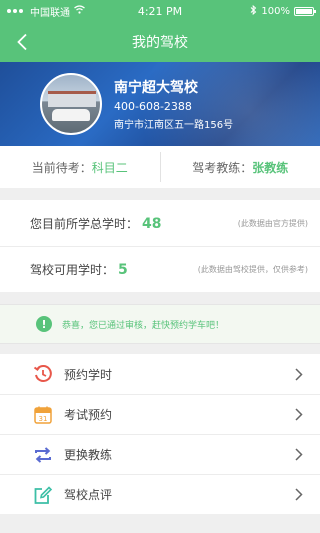 The width and height of the screenshot is (320, 533). Describe the element at coordinates (88, 495) in the screenshot. I see `menu-label: 驾校点评` at that location.